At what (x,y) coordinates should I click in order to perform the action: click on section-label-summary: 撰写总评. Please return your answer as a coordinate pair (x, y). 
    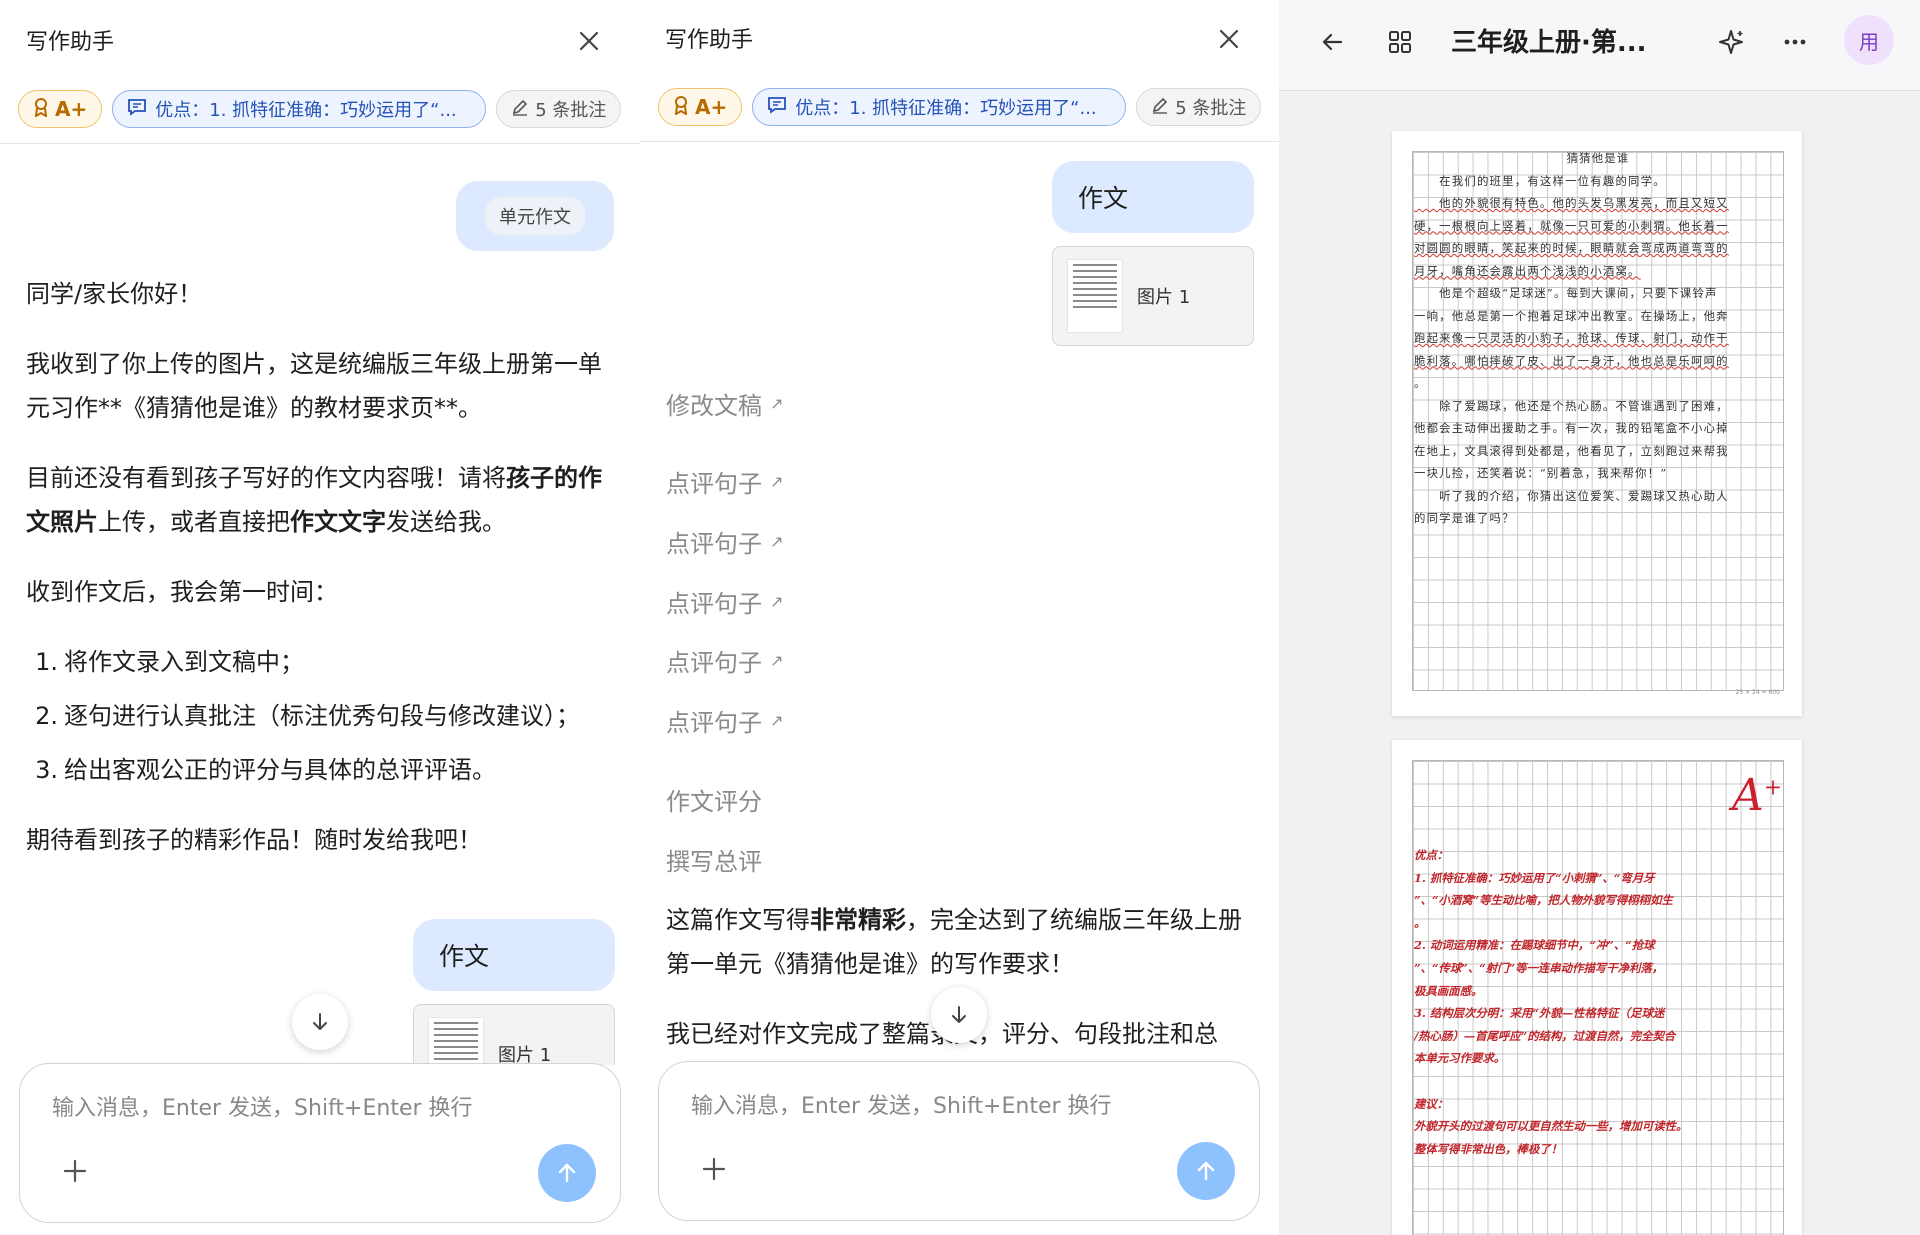
    Looking at the image, I should click on (714, 862).